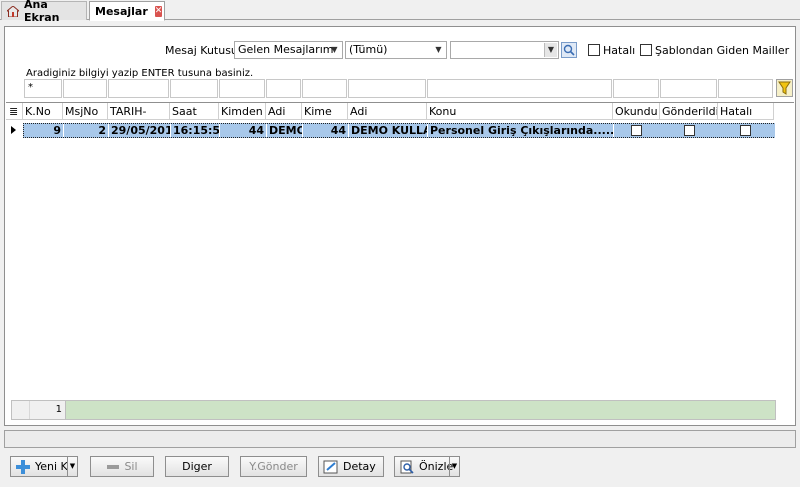 Image resolution: width=800 pixels, height=487 pixels. Describe the element at coordinates (283, 88) in the screenshot. I see `search-input-adi` at that location.